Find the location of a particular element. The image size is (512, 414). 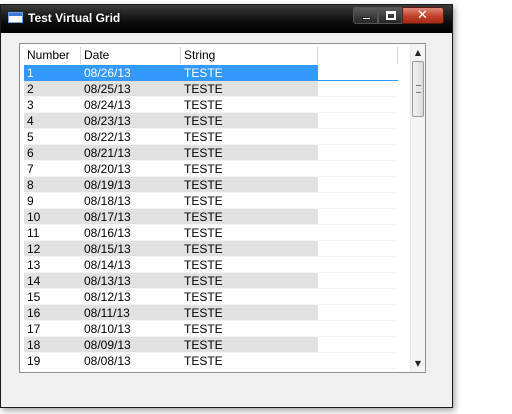

cell-date: 08/11/13 is located at coordinates (131, 313).